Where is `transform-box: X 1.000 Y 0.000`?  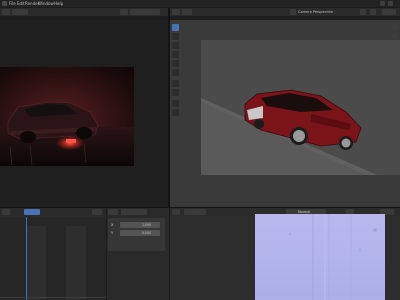
transform-box: X 1.000 Y 0.000 is located at coordinates (136, 234).